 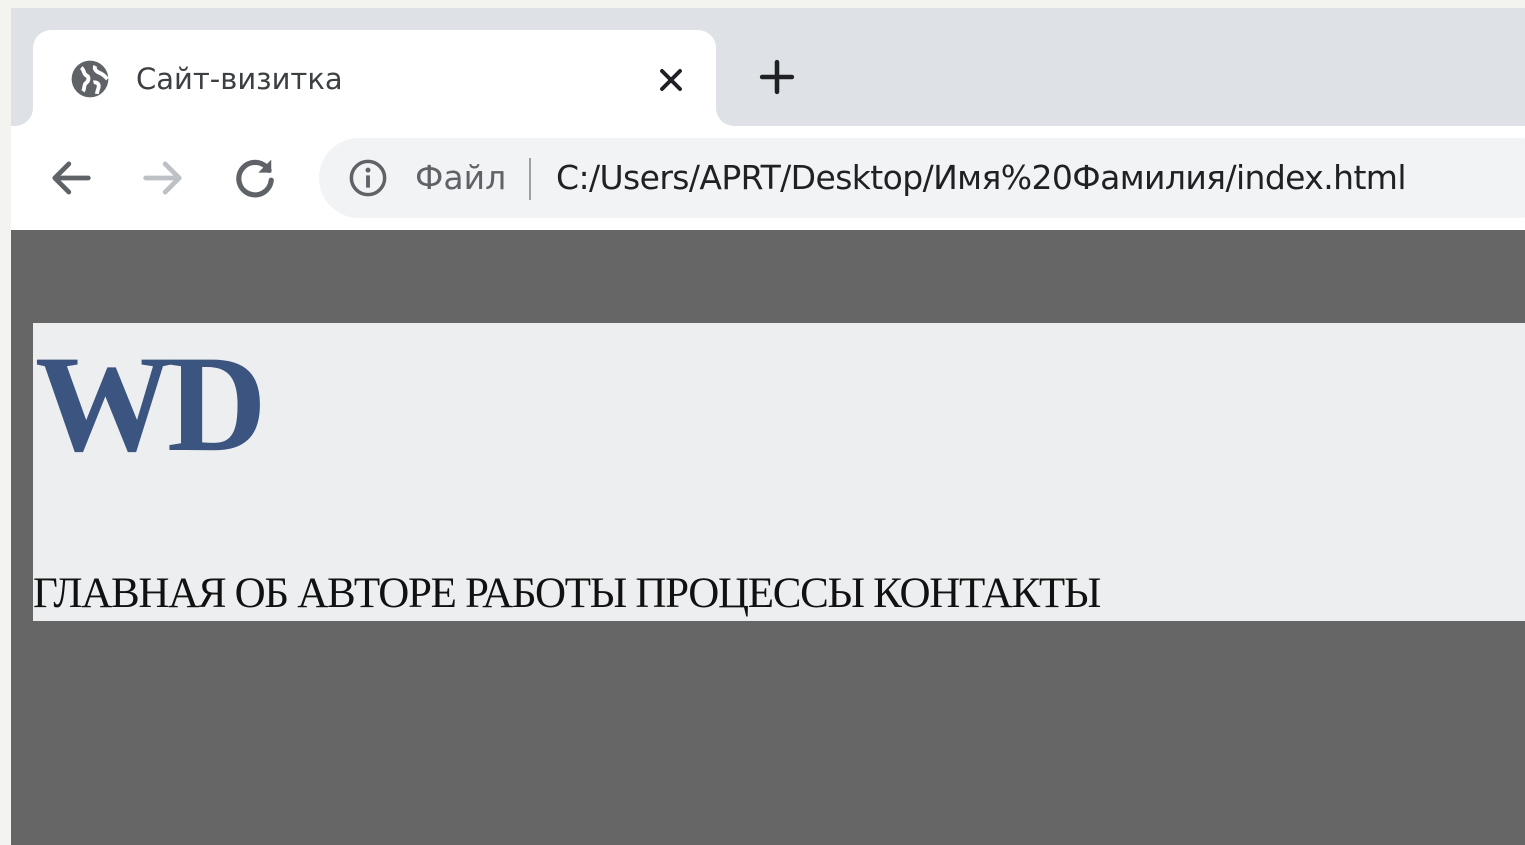 I want to click on reload-icon, so click(x=255, y=178).